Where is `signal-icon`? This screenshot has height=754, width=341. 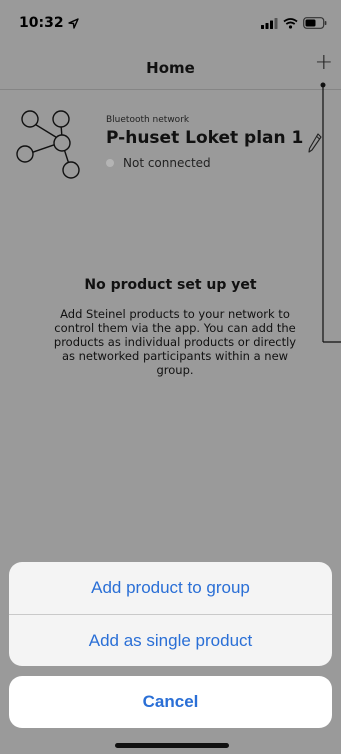
signal-icon is located at coordinates (269, 23).